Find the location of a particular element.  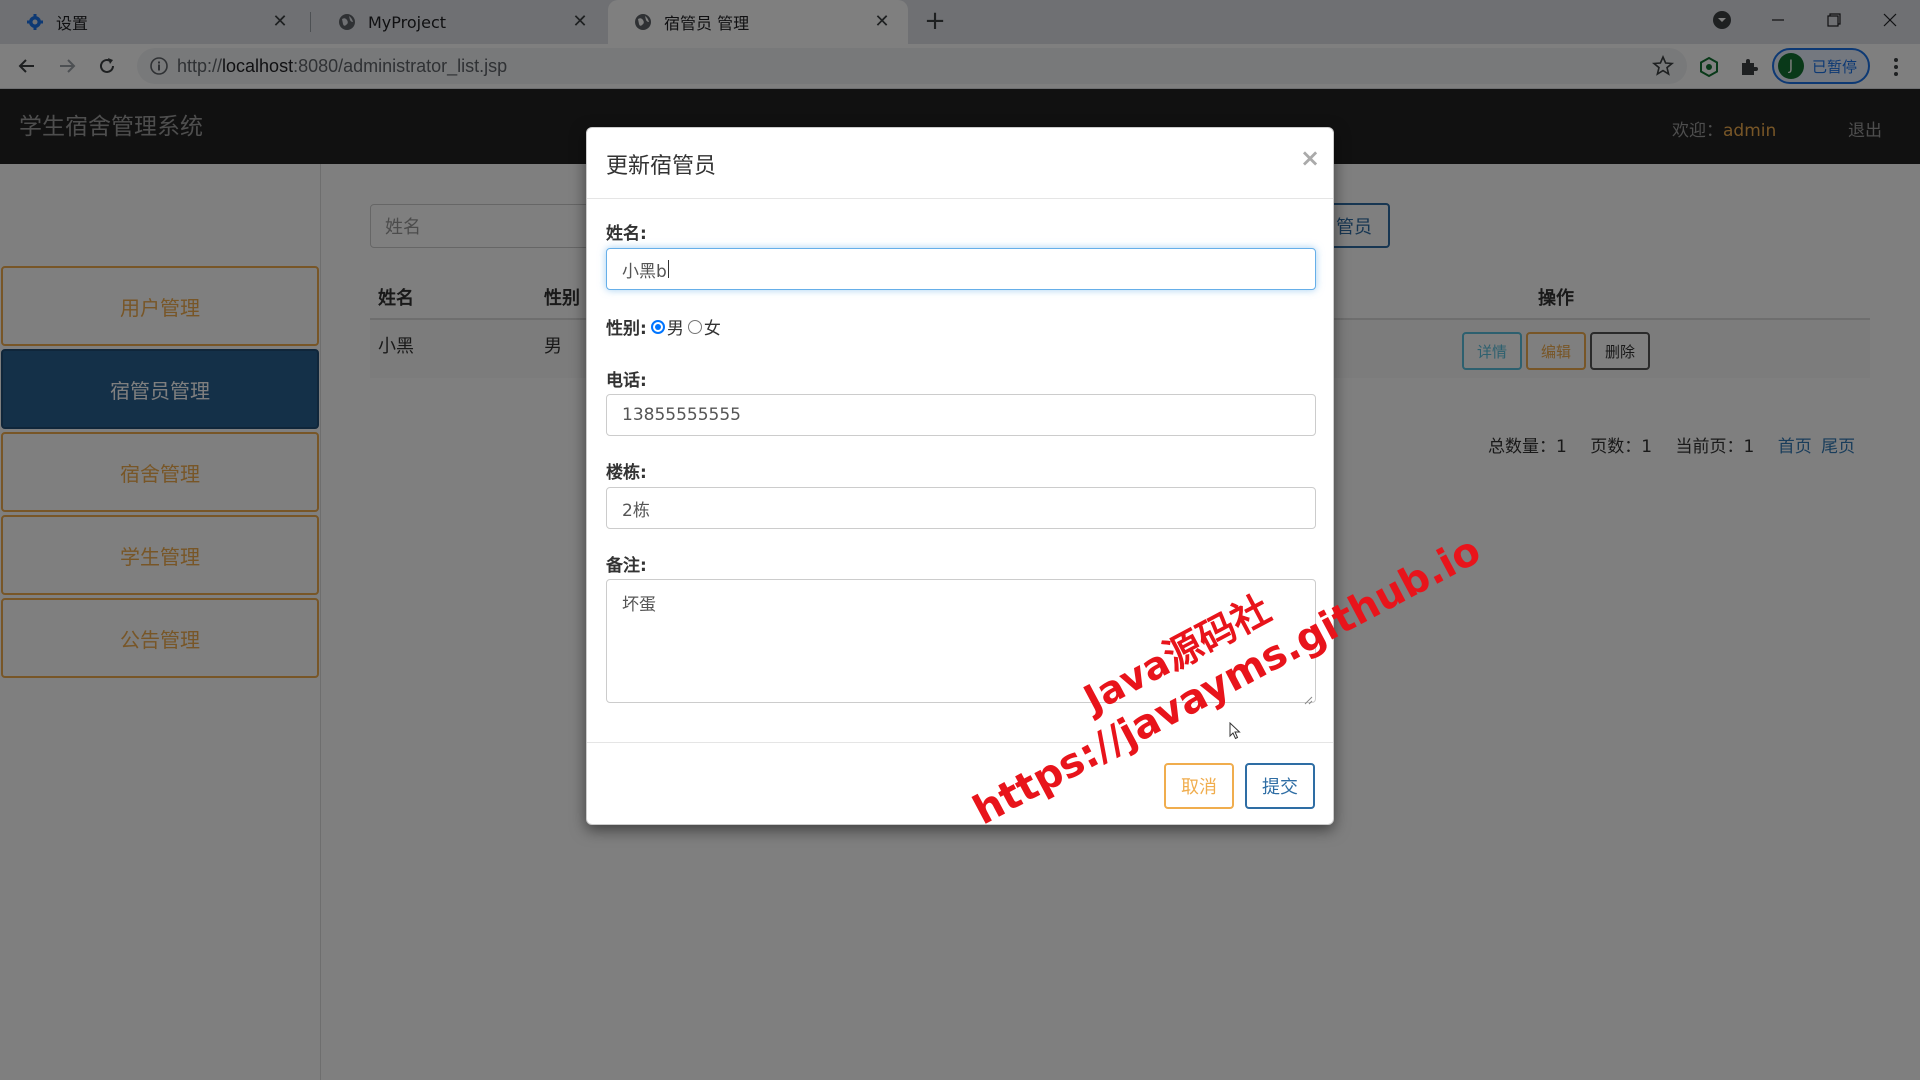

building-value: 2栋 is located at coordinates (636, 510).